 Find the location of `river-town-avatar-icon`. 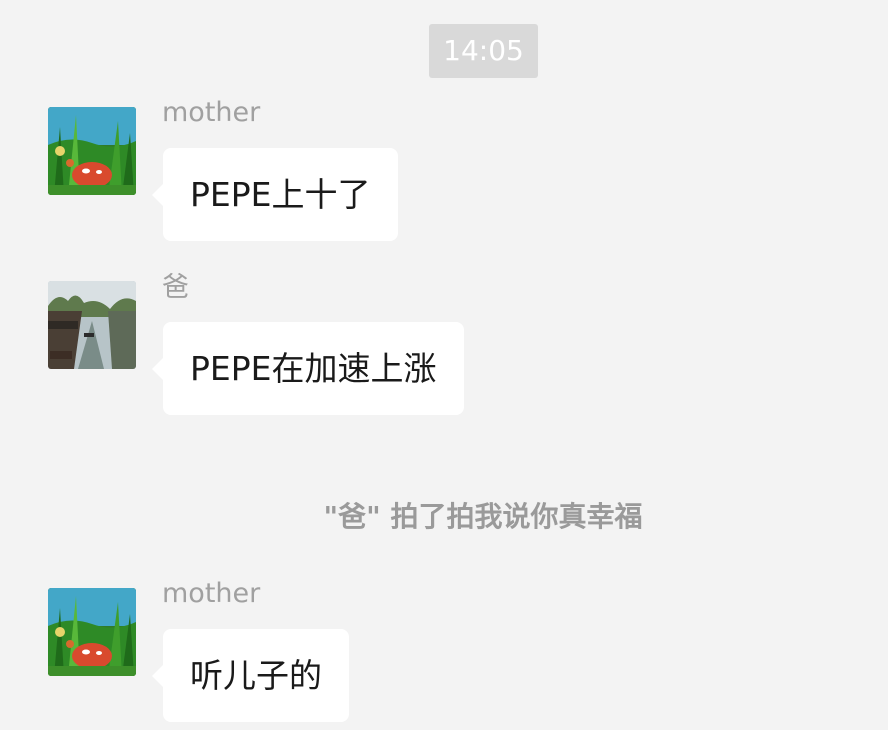

river-town-avatar-icon is located at coordinates (92, 325).